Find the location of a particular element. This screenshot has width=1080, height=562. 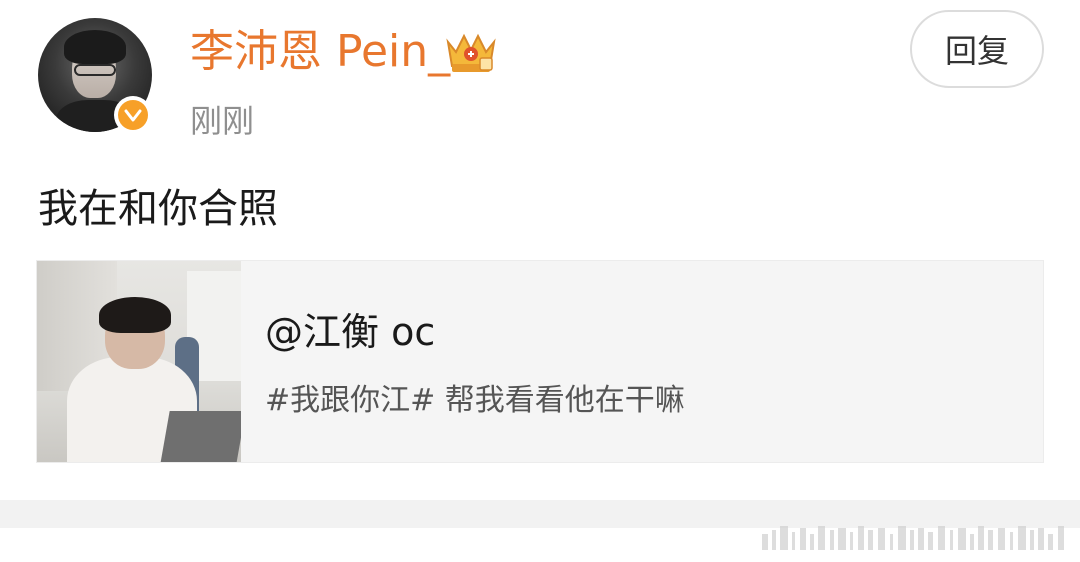

watermark-strip is located at coordinates (913, 538).